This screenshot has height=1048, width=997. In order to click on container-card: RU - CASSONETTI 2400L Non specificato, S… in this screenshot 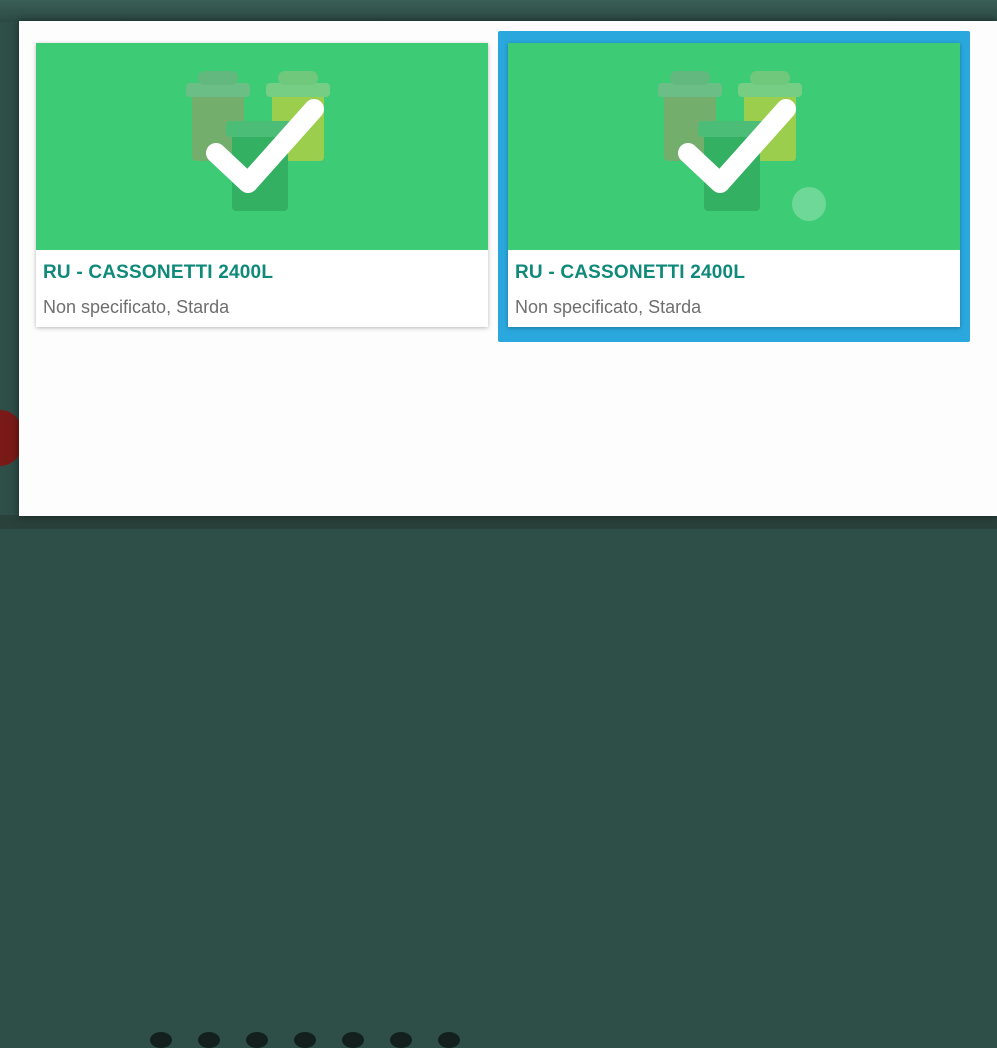, I will do `click(262, 185)`.